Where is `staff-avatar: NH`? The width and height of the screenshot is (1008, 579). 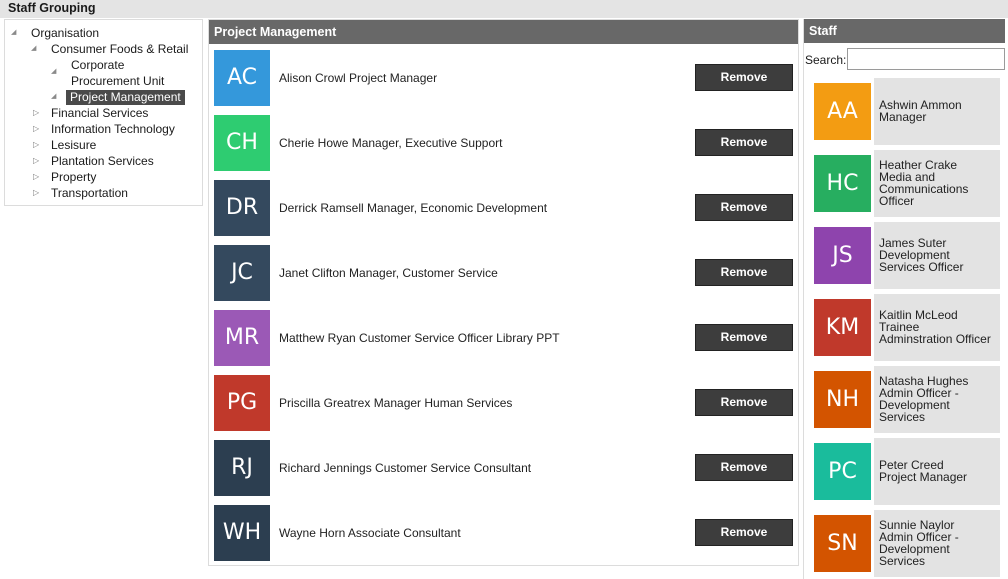
staff-avatar: NH is located at coordinates (842, 399).